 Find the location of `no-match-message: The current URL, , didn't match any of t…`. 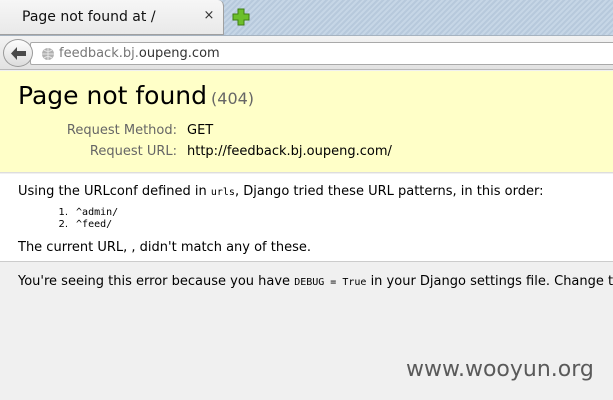

no-match-message: The current URL, , didn't match any of t… is located at coordinates (164, 247).